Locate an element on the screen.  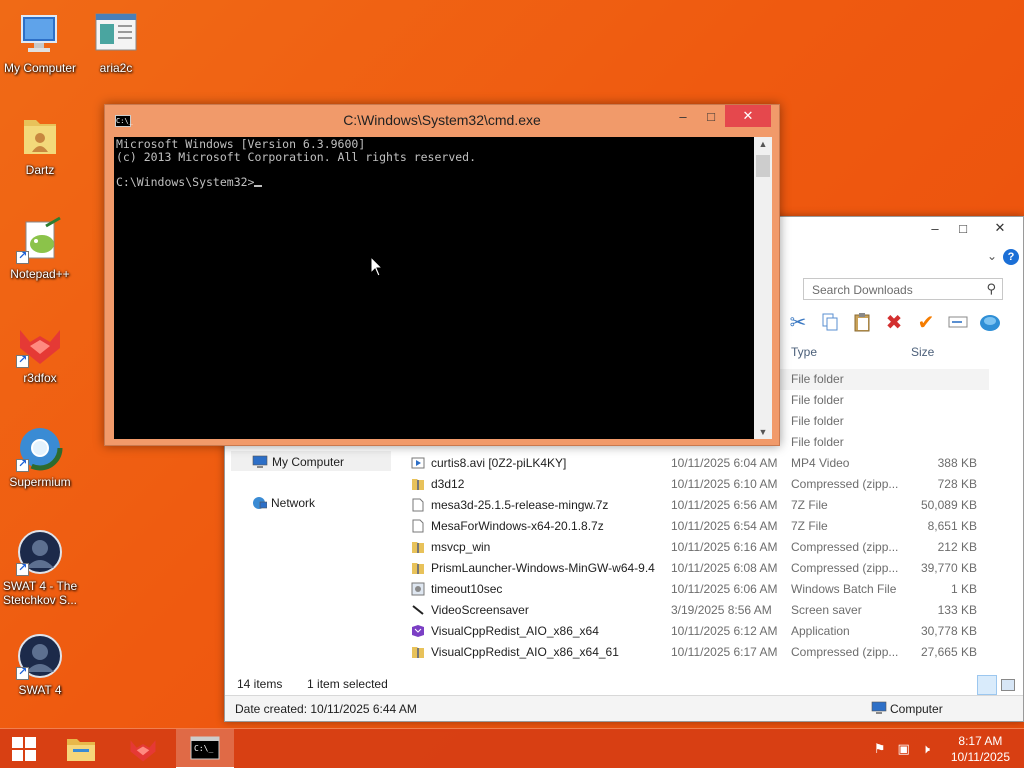
file-size: 212 KB is located at coordinates (957, 547).